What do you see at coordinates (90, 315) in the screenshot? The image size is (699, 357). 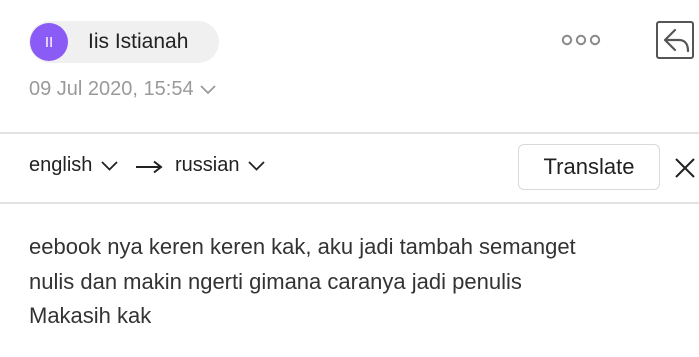 I see `message-line: Makasih kak` at bounding box center [90, 315].